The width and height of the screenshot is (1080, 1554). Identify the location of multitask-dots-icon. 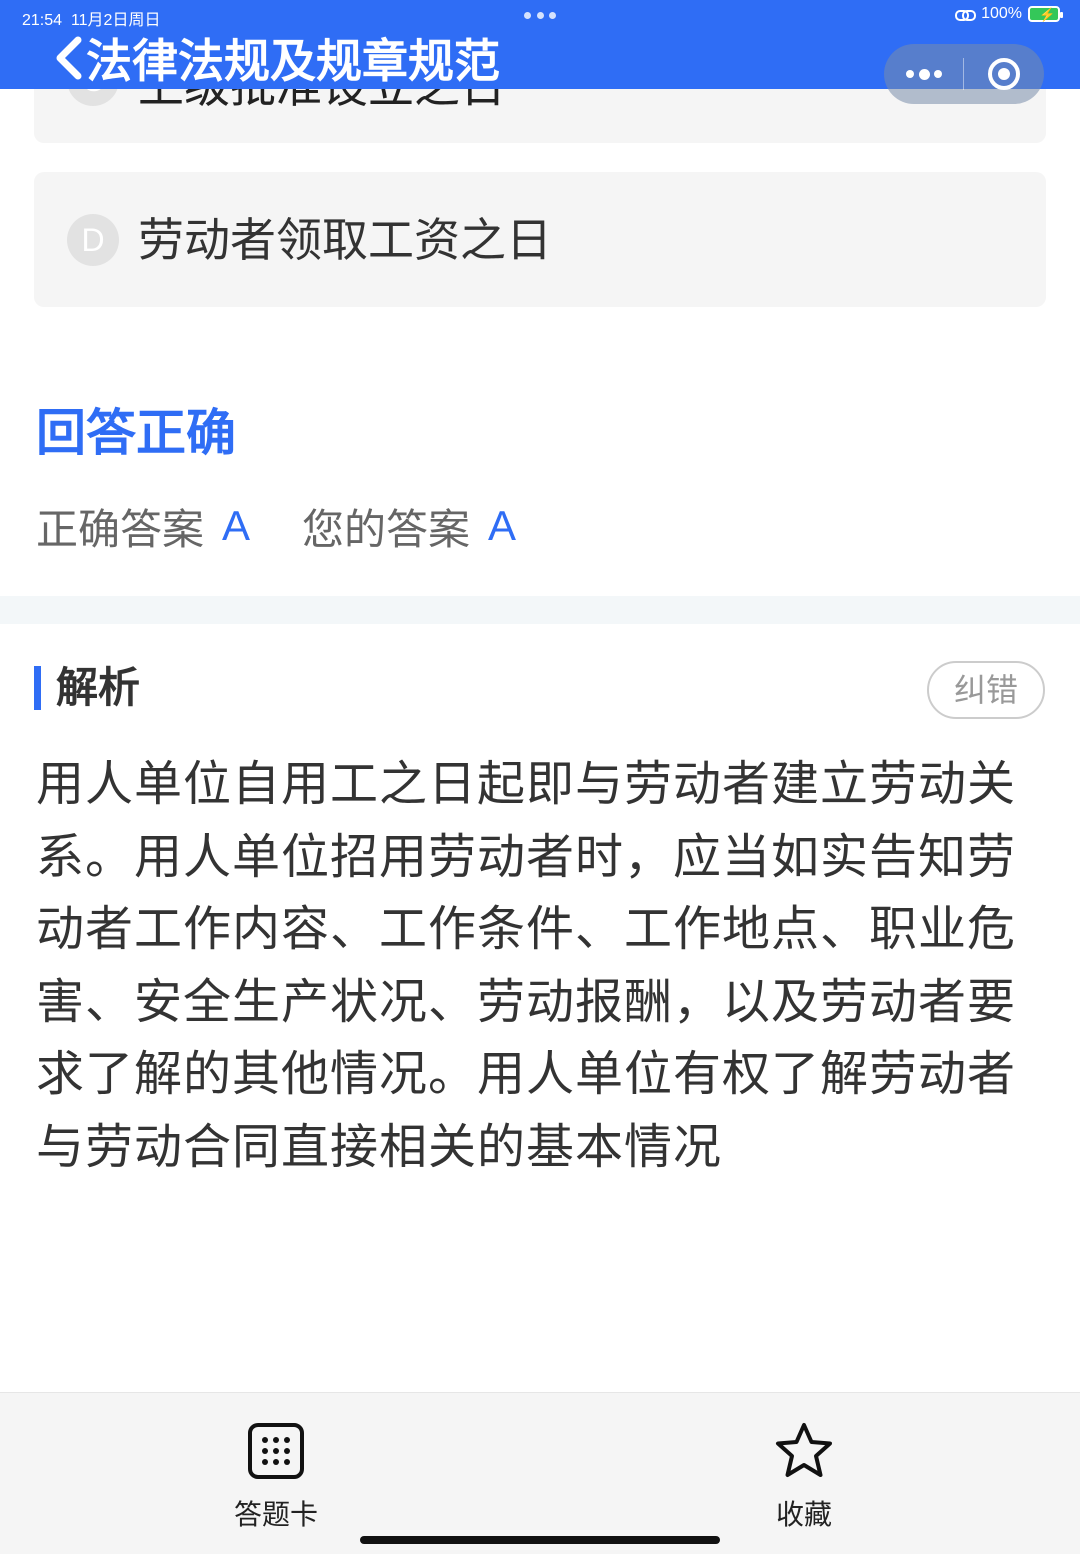
(540, 16).